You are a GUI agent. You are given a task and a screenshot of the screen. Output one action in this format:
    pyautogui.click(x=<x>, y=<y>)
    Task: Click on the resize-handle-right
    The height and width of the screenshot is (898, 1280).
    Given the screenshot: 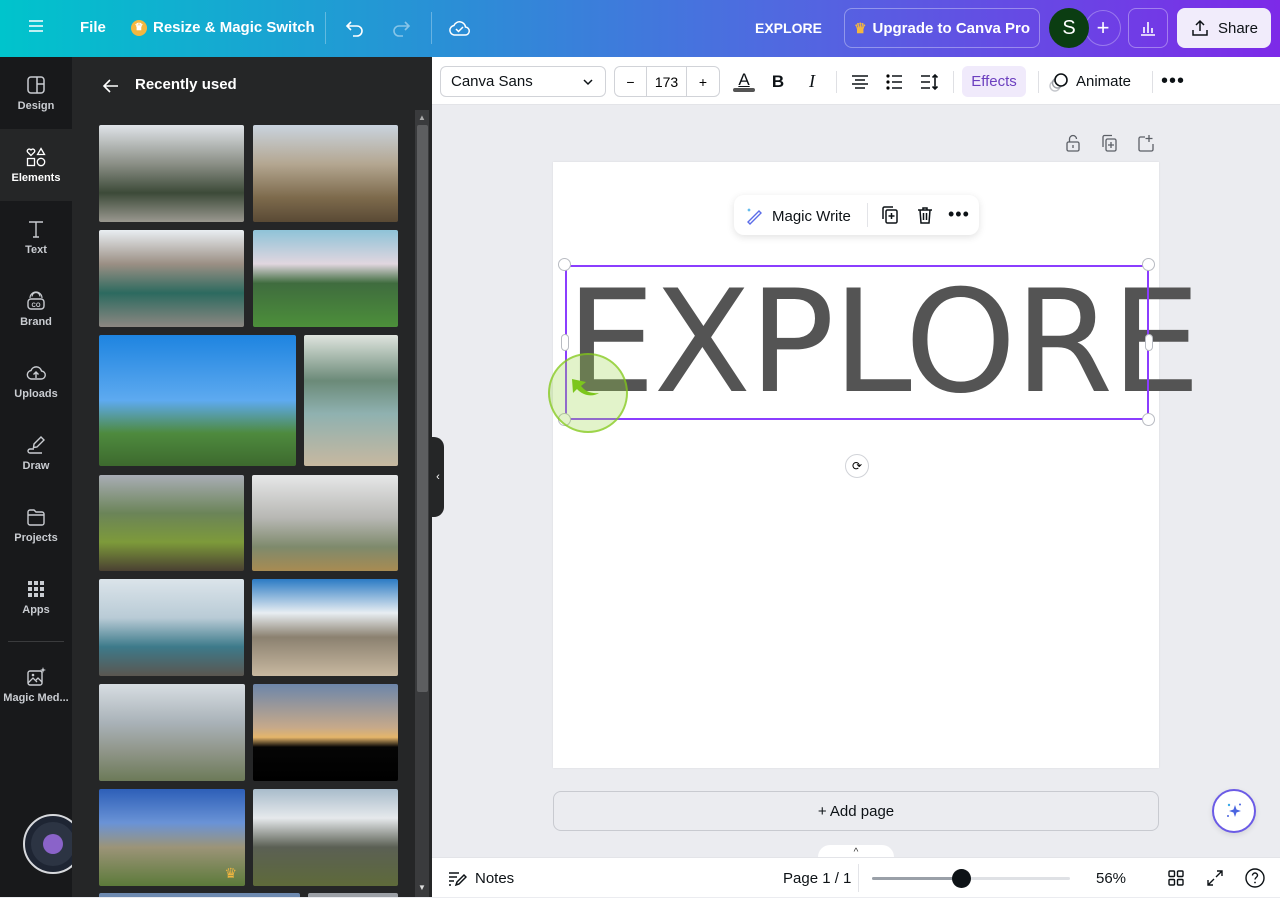 What is the action you would take?
    pyautogui.click(x=1149, y=342)
    